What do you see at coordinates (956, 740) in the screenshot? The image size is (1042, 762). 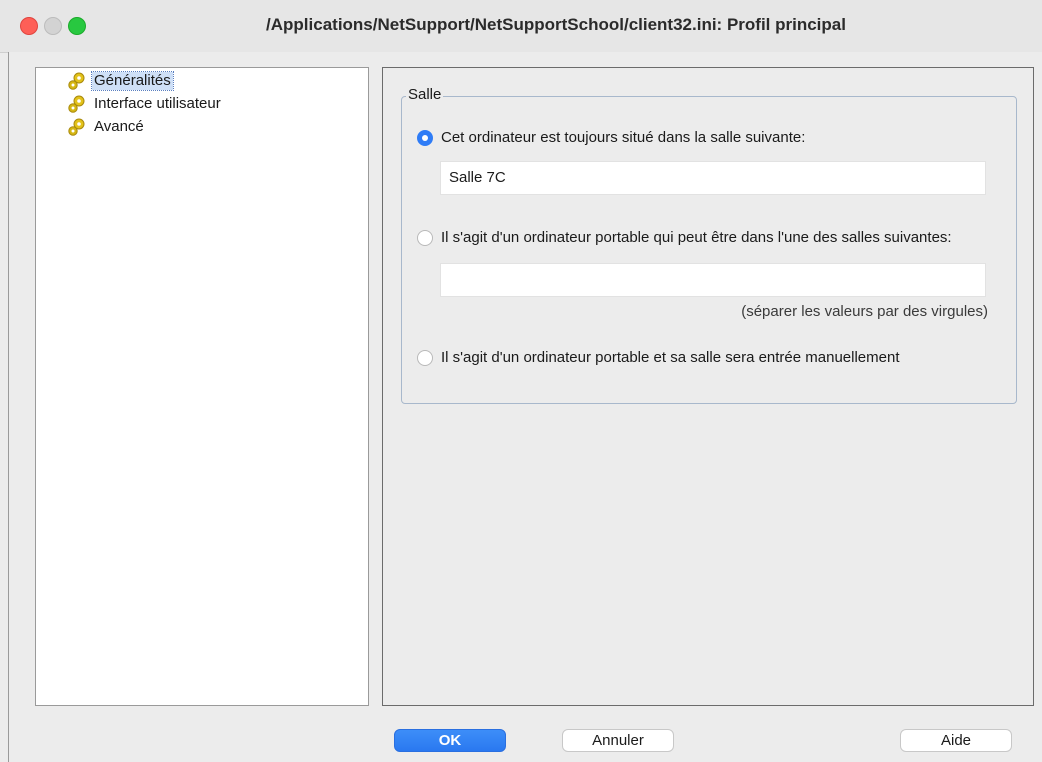 I see `help-button: Aide` at bounding box center [956, 740].